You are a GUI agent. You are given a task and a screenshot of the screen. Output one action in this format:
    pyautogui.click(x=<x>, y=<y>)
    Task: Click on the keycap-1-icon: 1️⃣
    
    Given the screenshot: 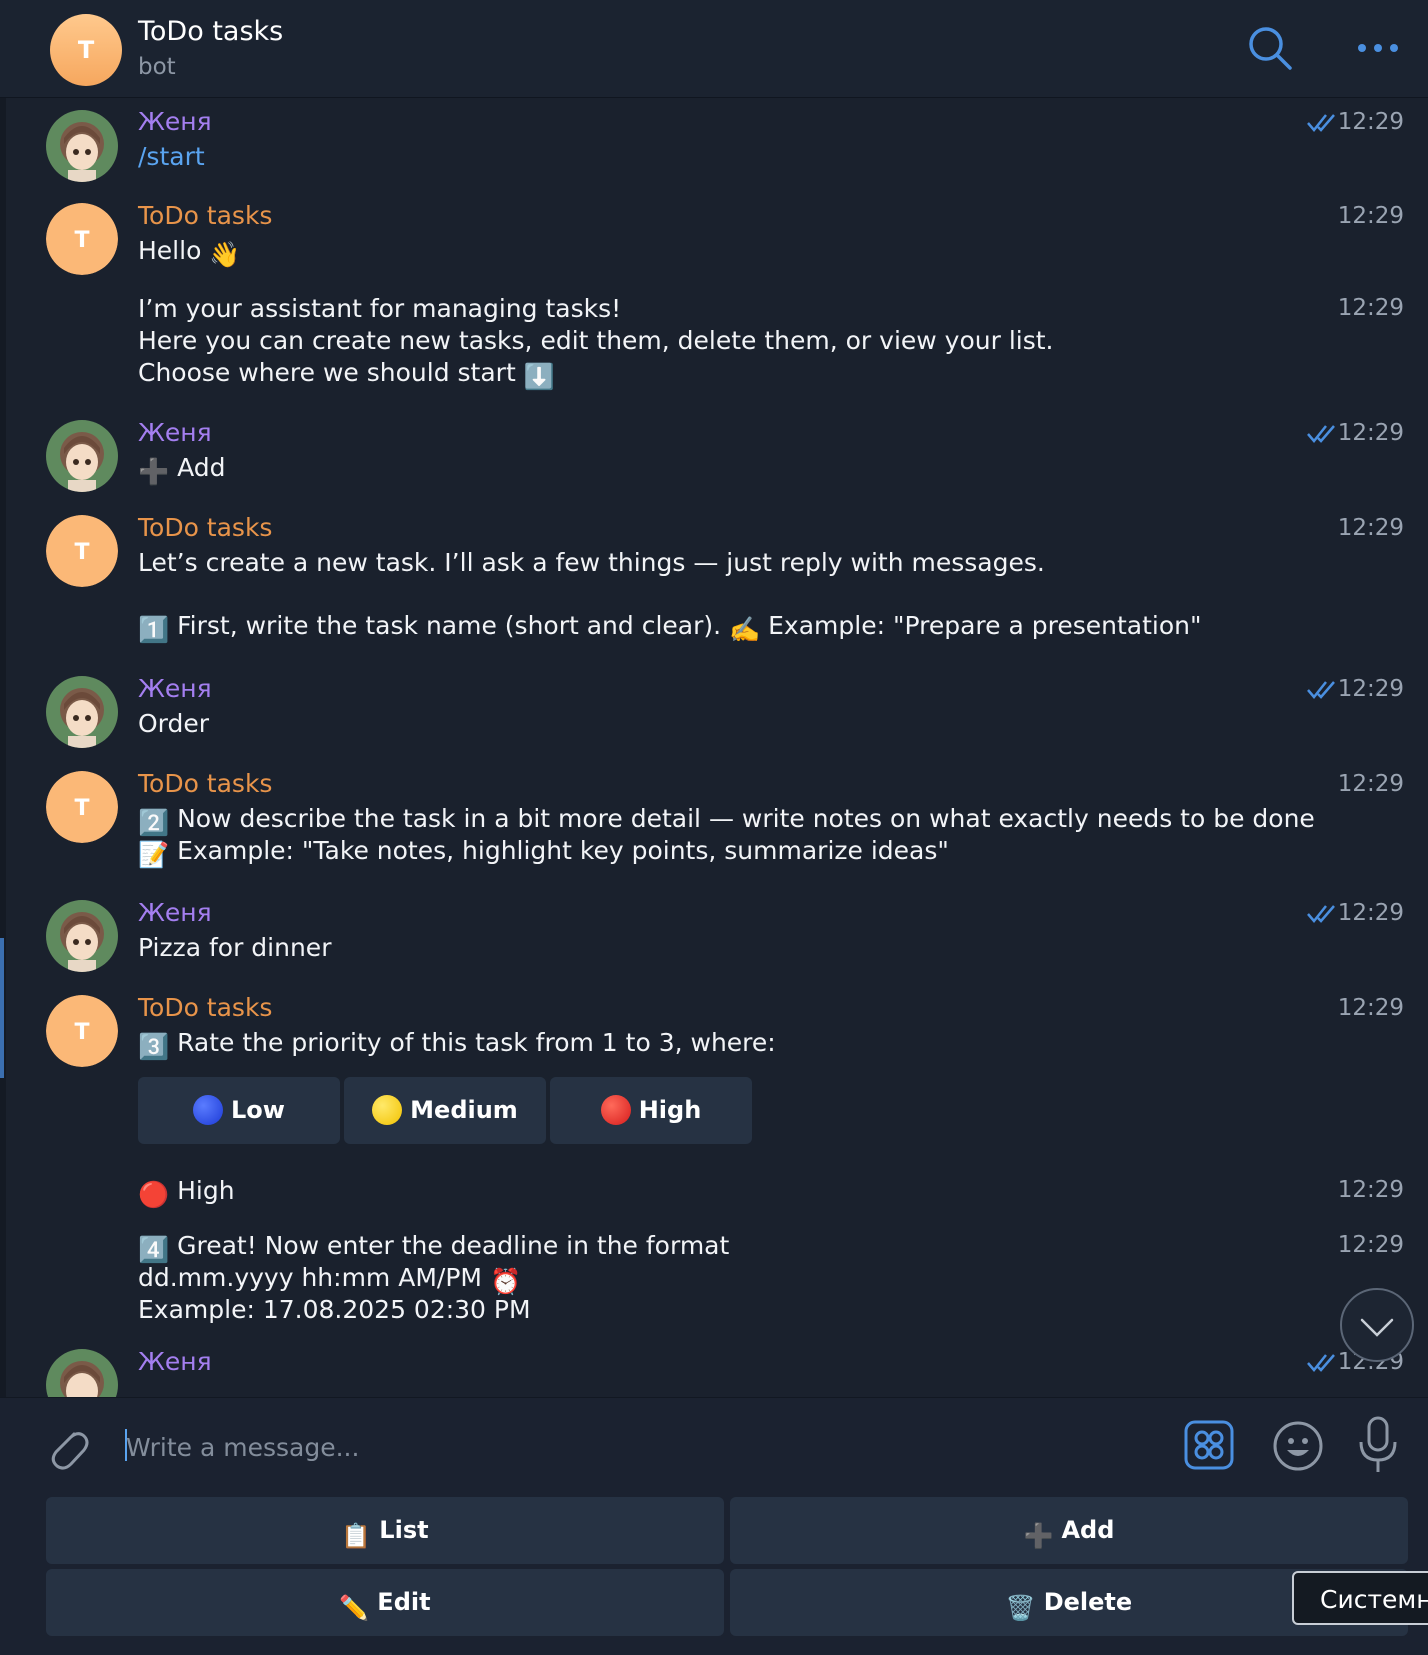 What is the action you would take?
    pyautogui.click(x=154, y=629)
    